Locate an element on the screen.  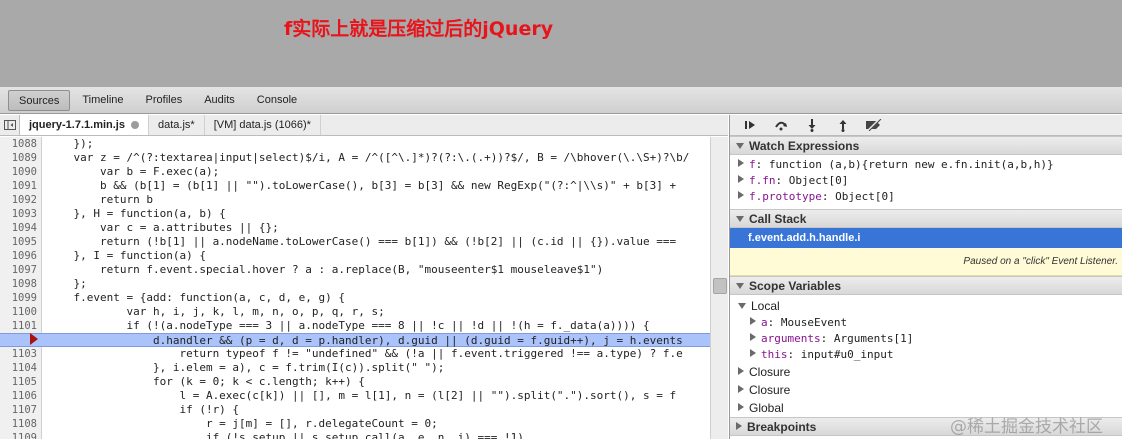
code-text: var c = a.attributes || {}; is located at coordinates (163, 227).